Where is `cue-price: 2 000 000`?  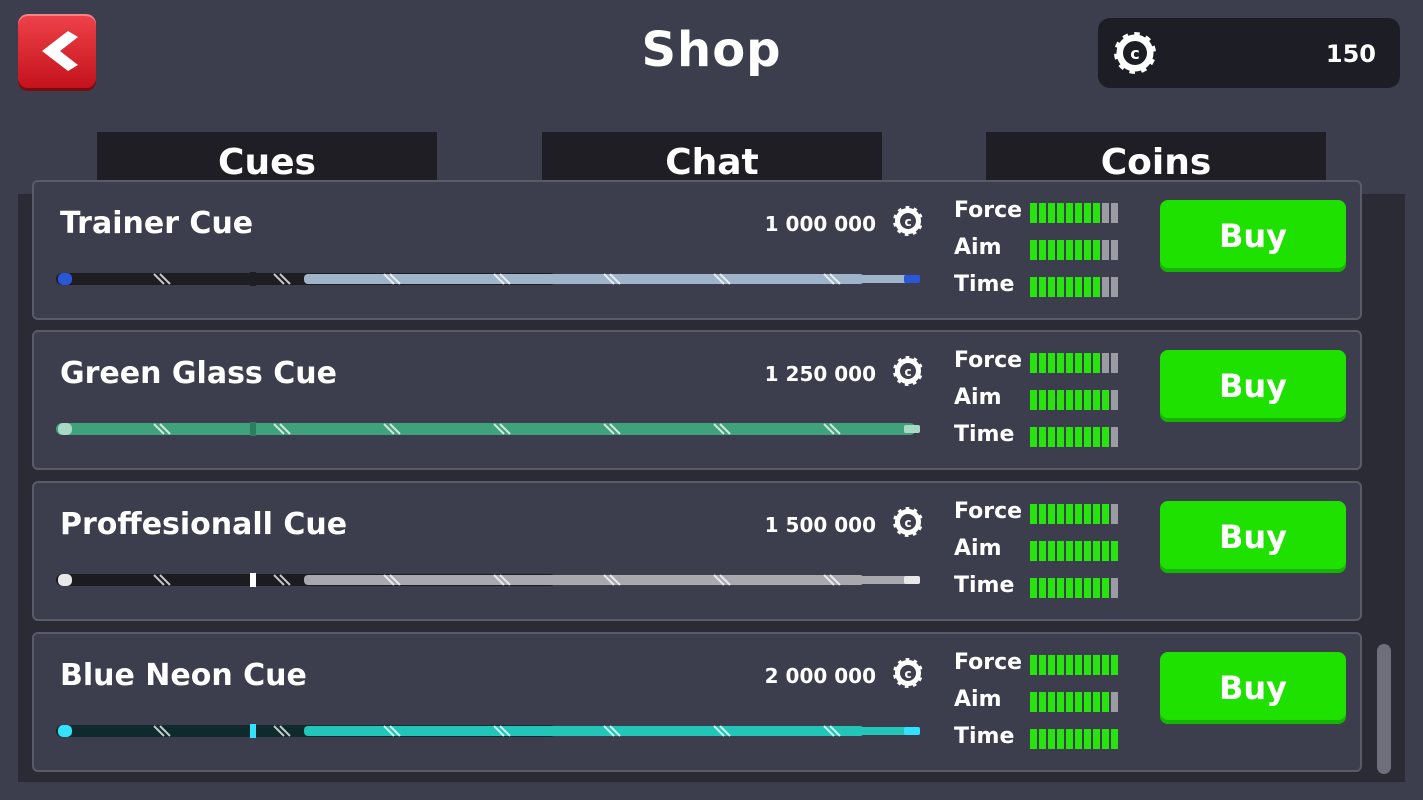
cue-price: 2 000 000 is located at coordinates (820, 676).